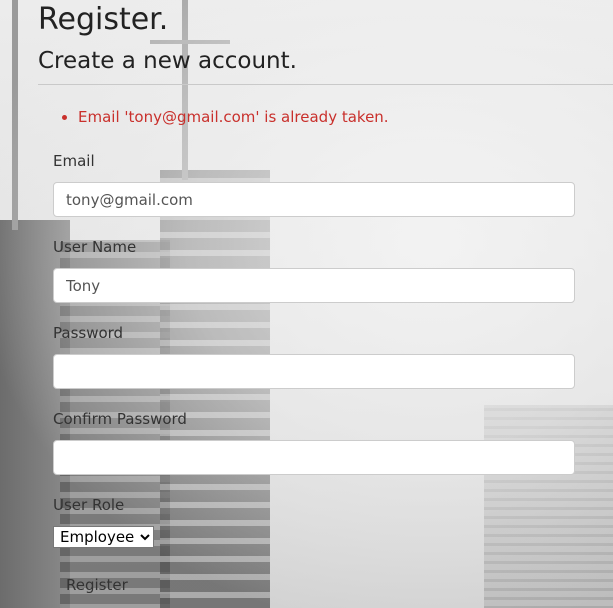  What do you see at coordinates (74, 161) in the screenshot?
I see `email-label: Email` at bounding box center [74, 161].